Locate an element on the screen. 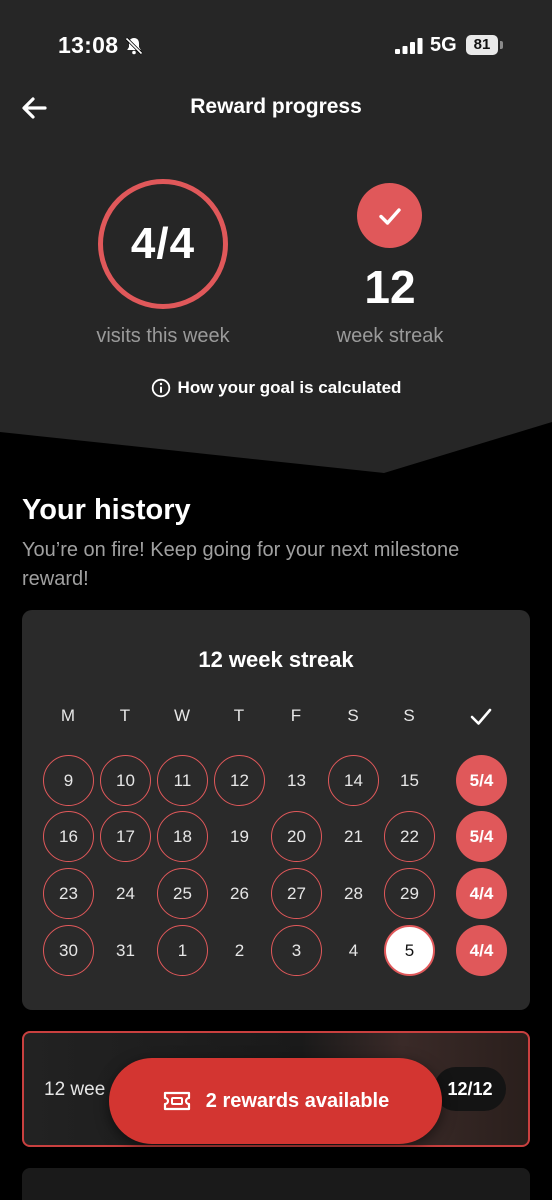 This screenshot has width=552, height=1200. calendar-day-visited: 3 is located at coordinates (296, 950).